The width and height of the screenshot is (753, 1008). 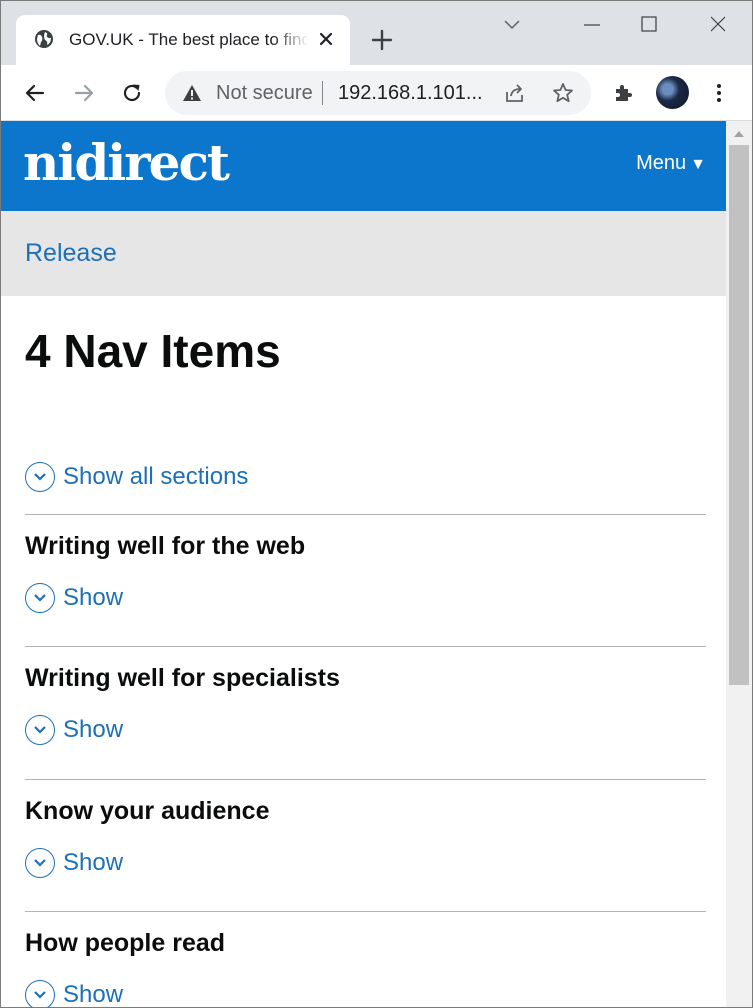 What do you see at coordinates (363, 253) in the screenshot?
I see `breadcrumb: Release` at bounding box center [363, 253].